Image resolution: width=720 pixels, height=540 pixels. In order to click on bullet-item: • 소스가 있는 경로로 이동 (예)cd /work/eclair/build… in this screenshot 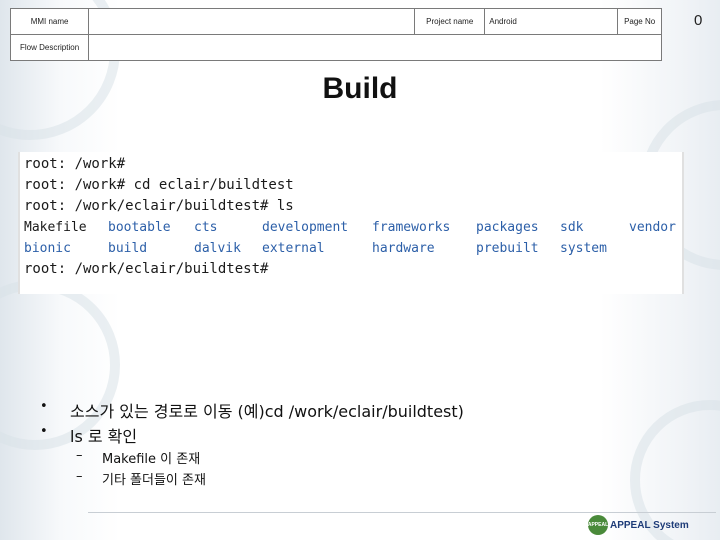, I will do `click(252, 410)`.